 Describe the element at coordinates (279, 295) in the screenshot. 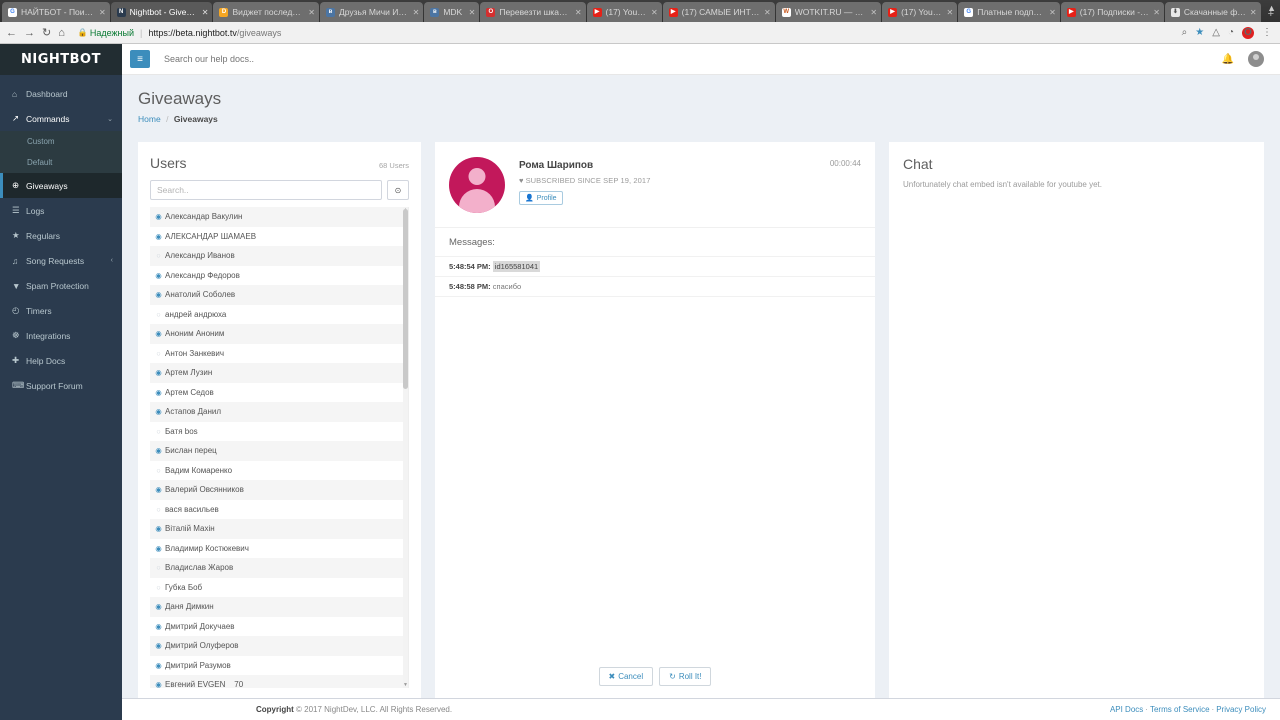

I see `user-list-item: ◉ Анатолий Соболев` at that location.